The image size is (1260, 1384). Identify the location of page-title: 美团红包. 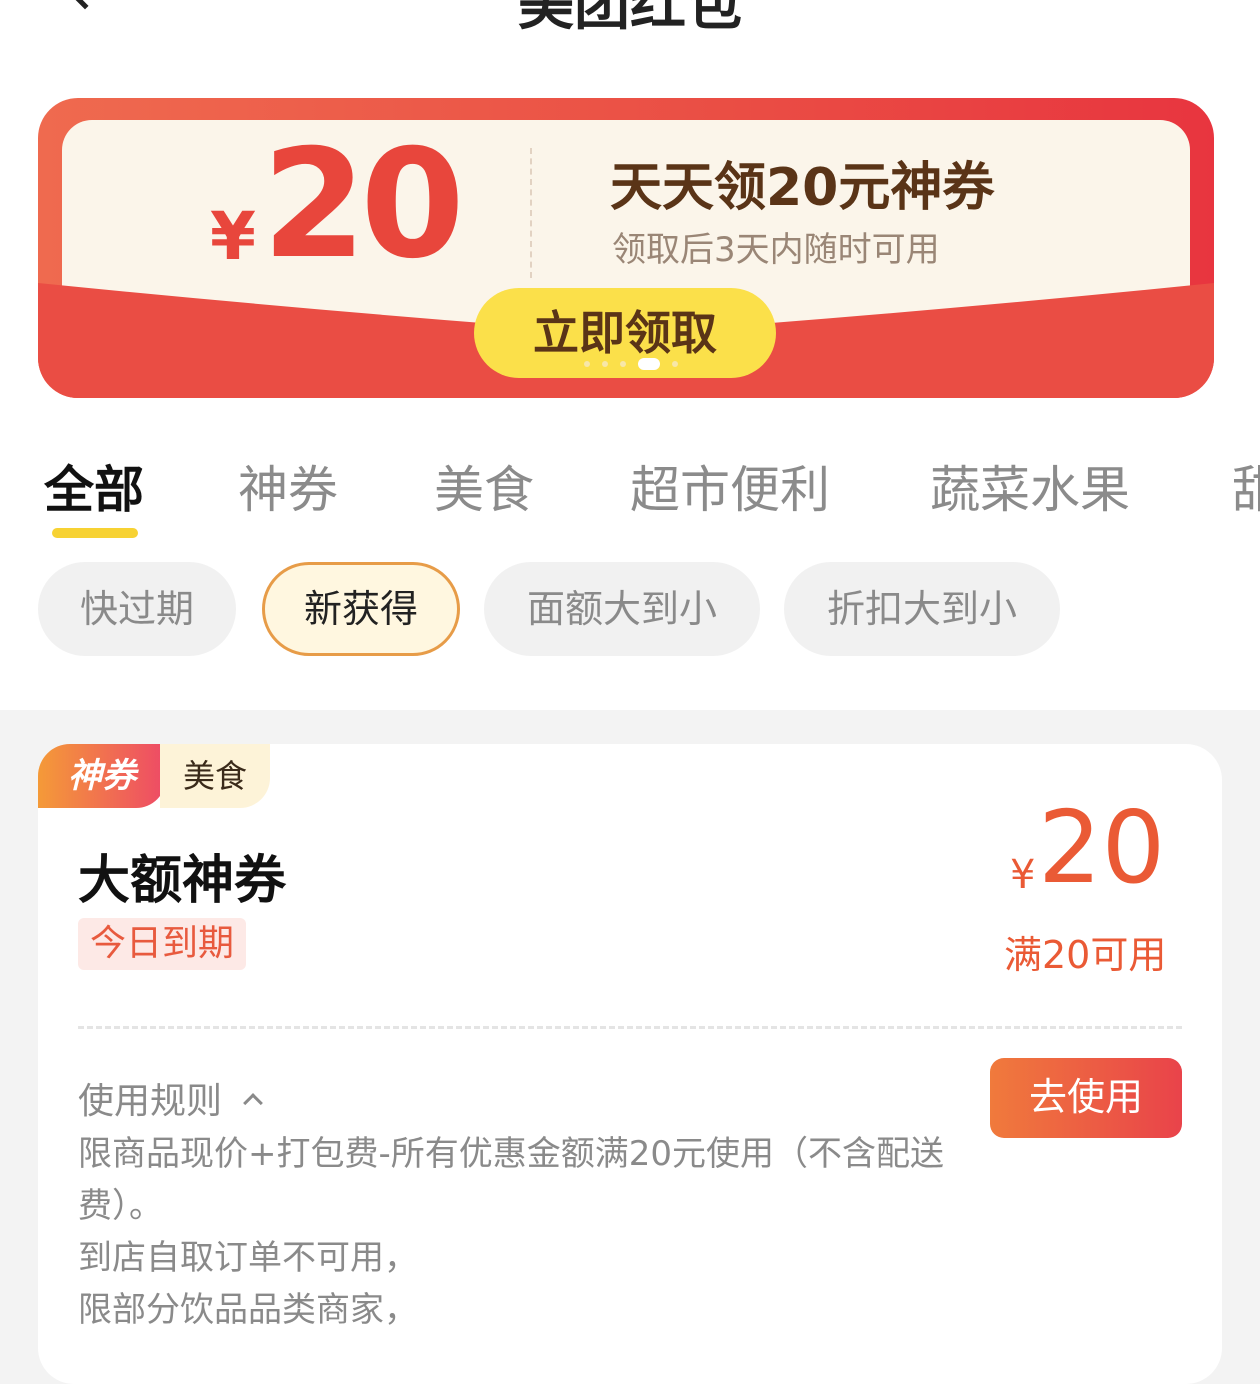
(630, 19).